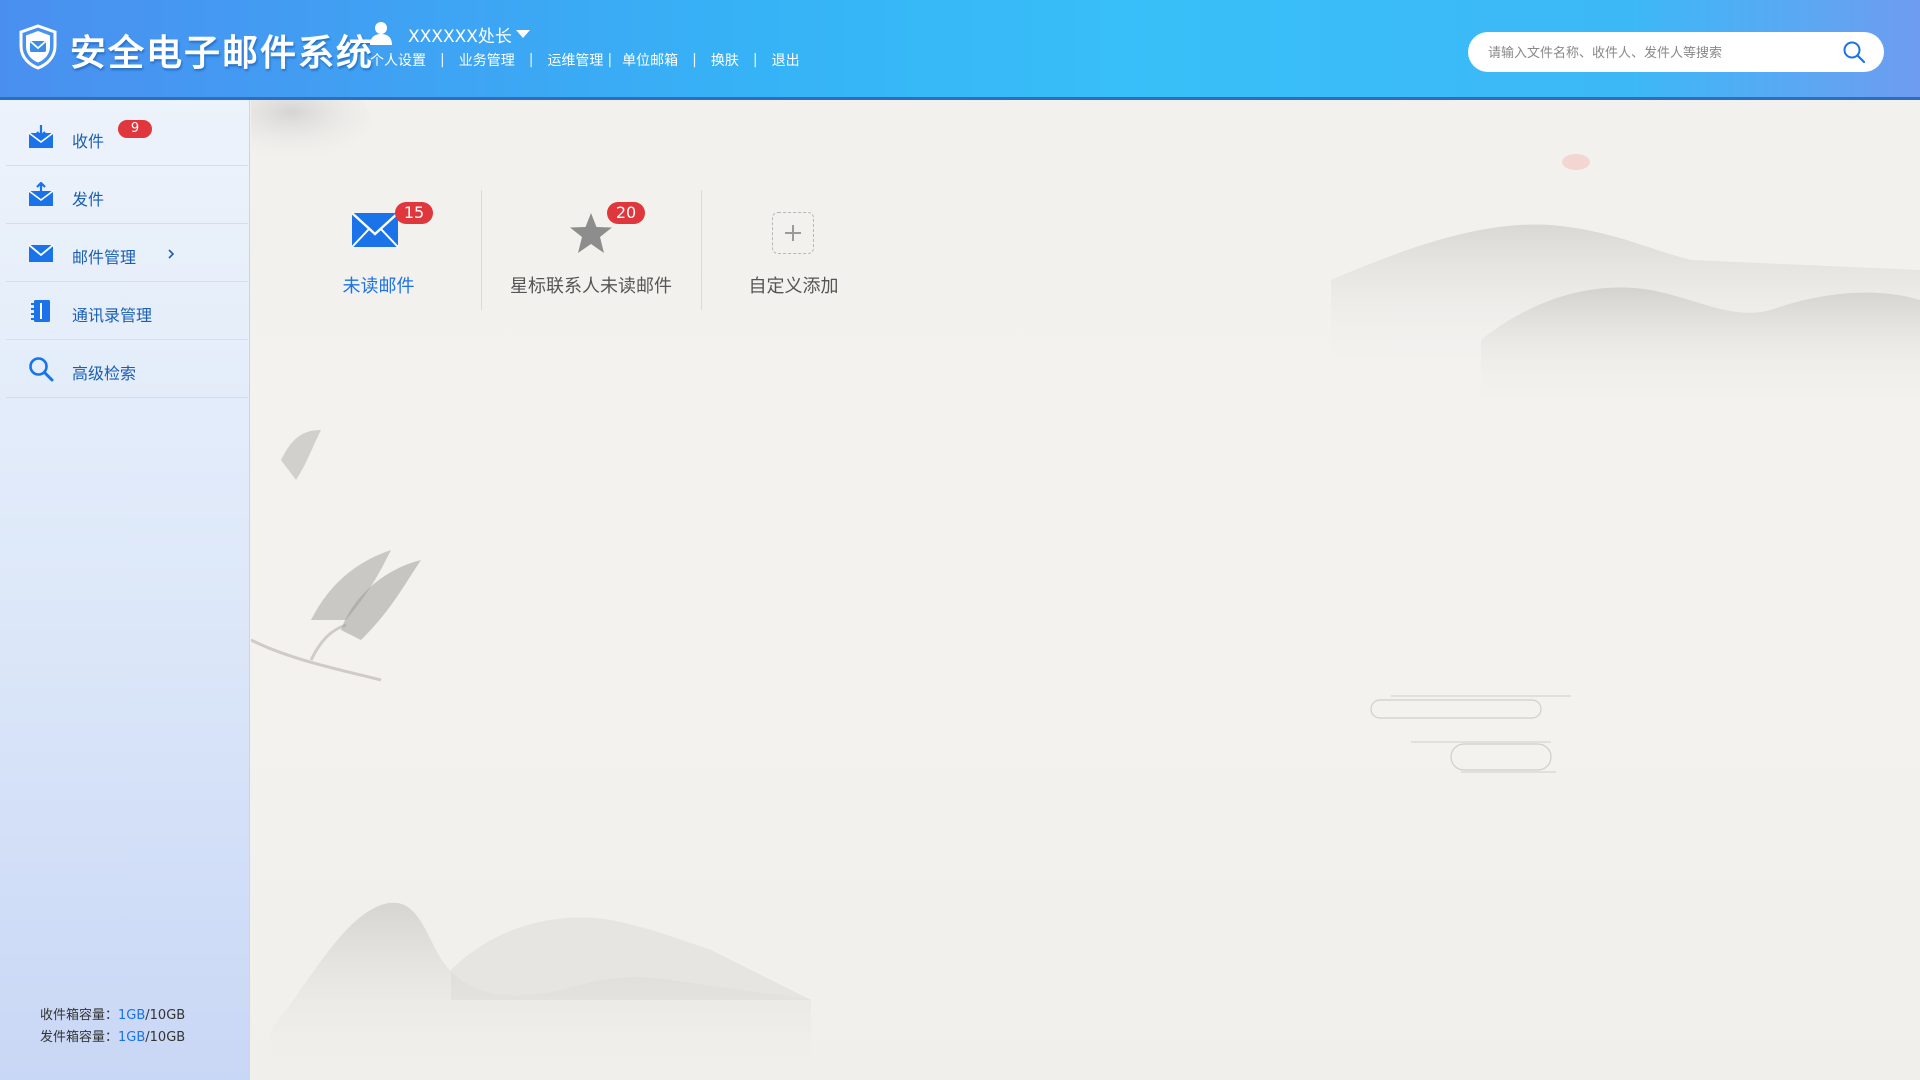 The image size is (1920, 1080). I want to click on outbox-quota: 发件箱容量：1GB/10GB, so click(112, 1035).